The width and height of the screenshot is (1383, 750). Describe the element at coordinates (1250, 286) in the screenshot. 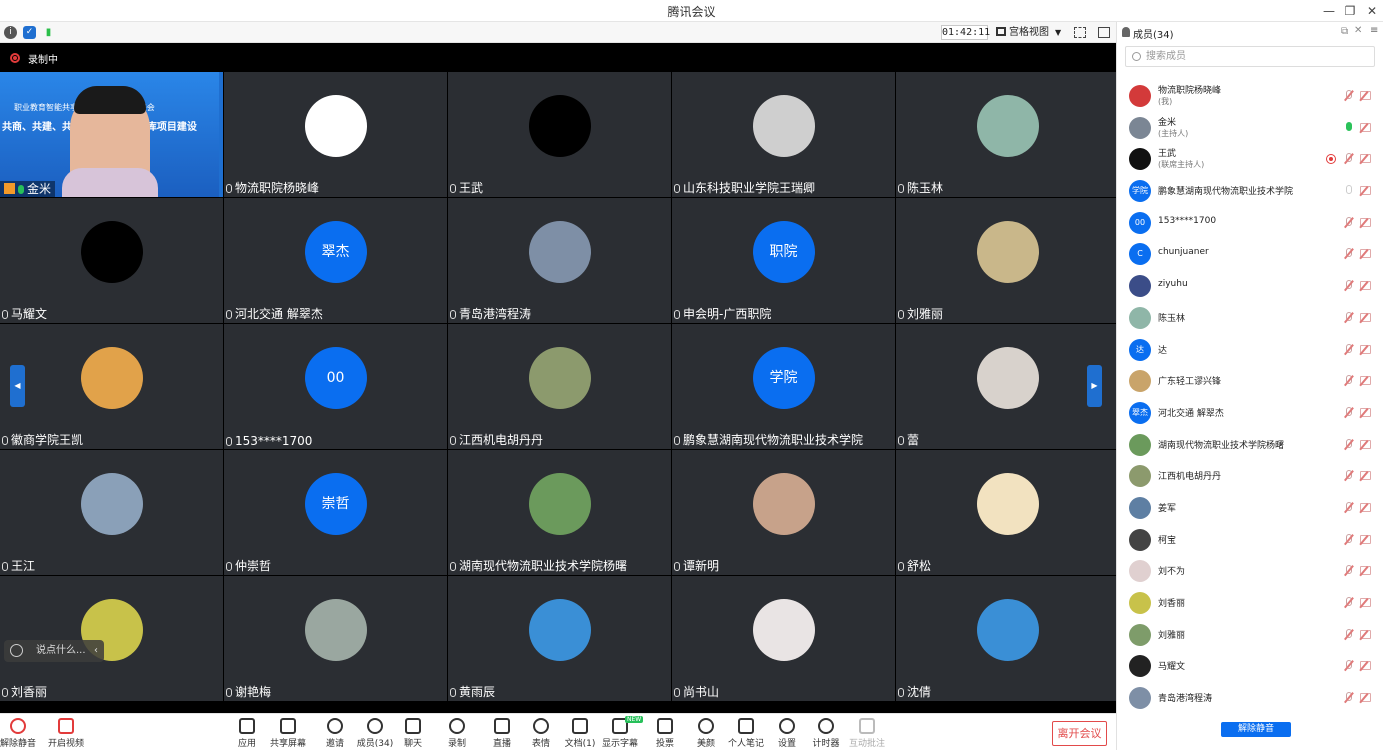

I see `member-row: ziyuhu` at that location.